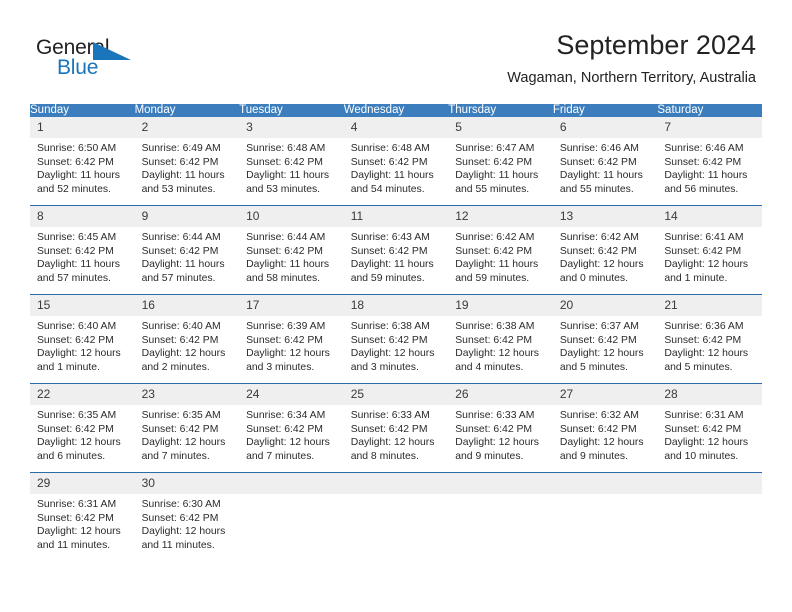 This screenshot has height=612, width=792. I want to click on sunrise-text: Sunrise: 6:50 AM, so click(77, 148).